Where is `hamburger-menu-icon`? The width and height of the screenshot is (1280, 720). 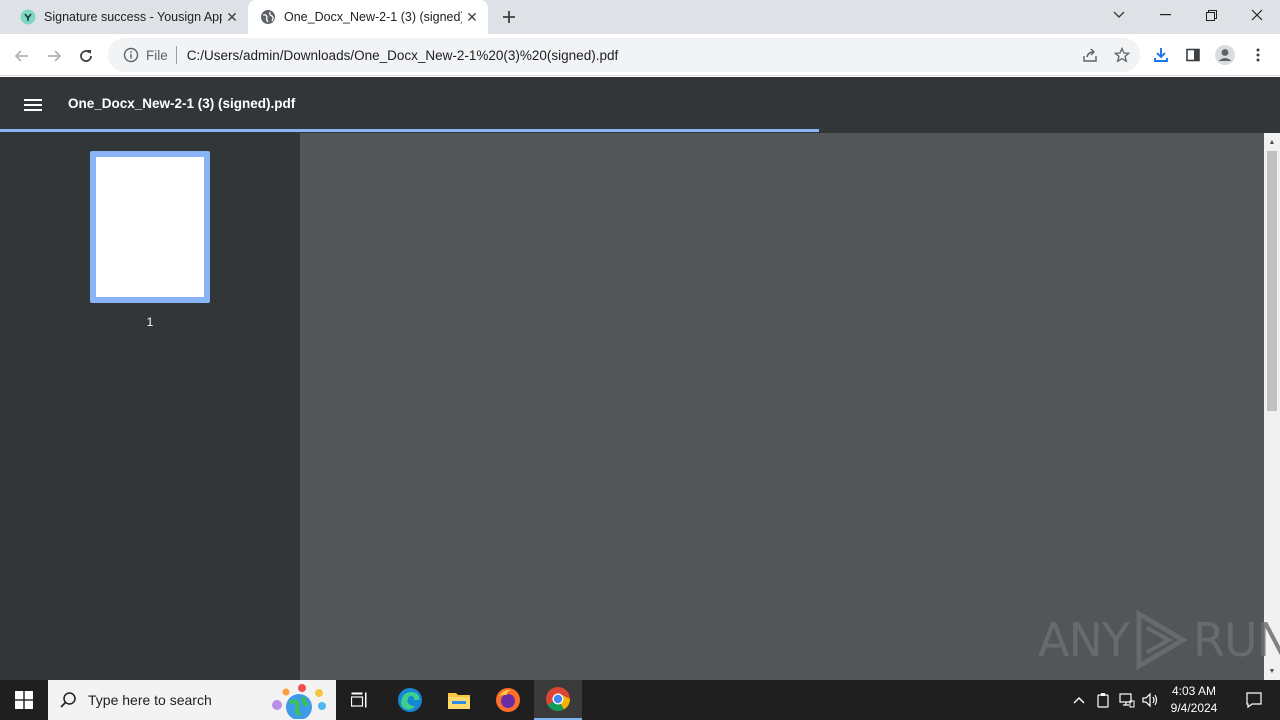
hamburger-menu-icon is located at coordinates (33, 105).